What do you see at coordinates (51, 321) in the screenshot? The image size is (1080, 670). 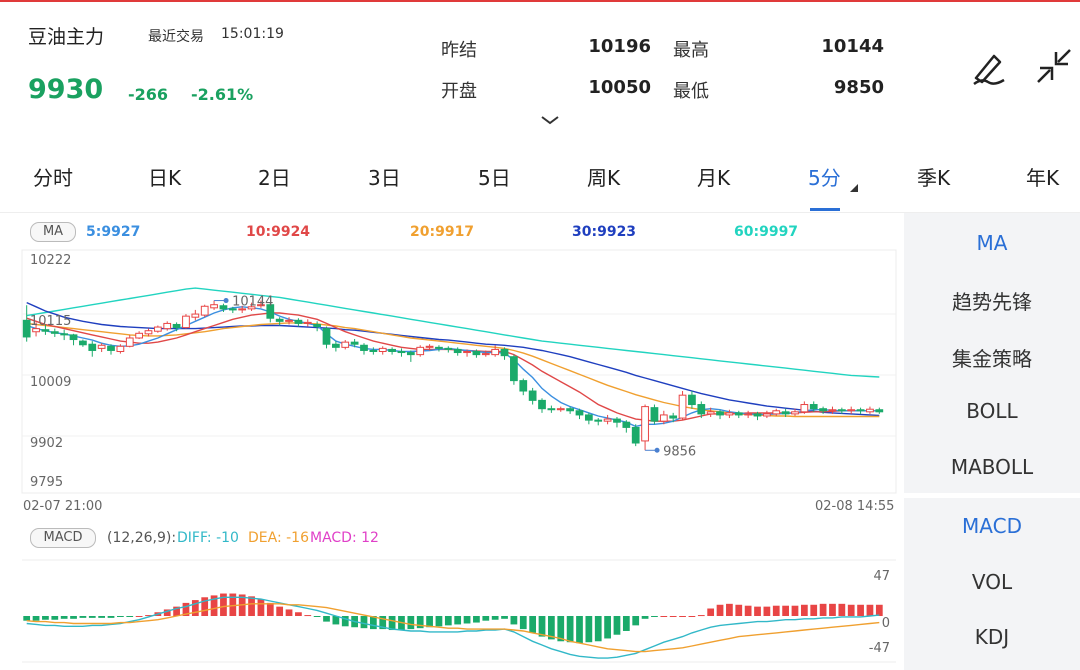 I see `y-label-2: 10115` at bounding box center [51, 321].